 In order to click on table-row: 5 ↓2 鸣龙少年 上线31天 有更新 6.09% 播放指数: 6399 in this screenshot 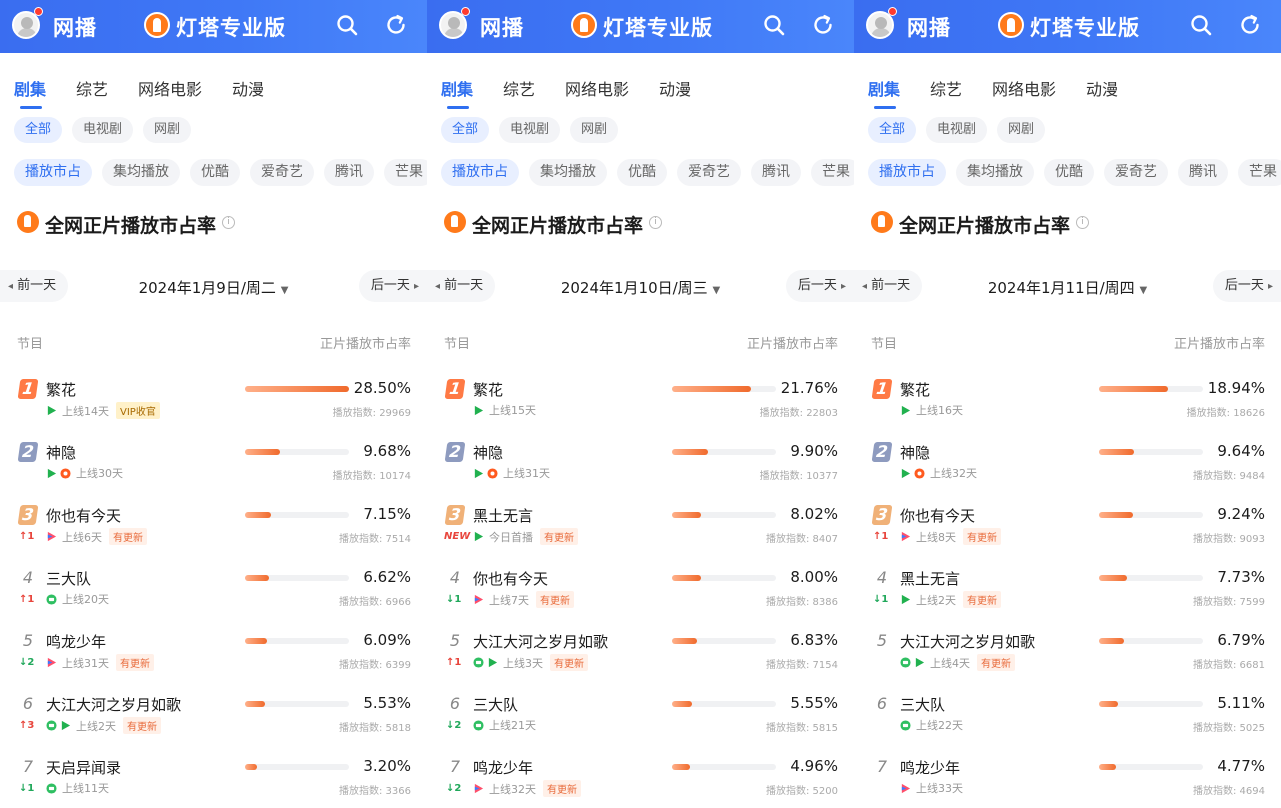, I will do `click(213, 657)`.